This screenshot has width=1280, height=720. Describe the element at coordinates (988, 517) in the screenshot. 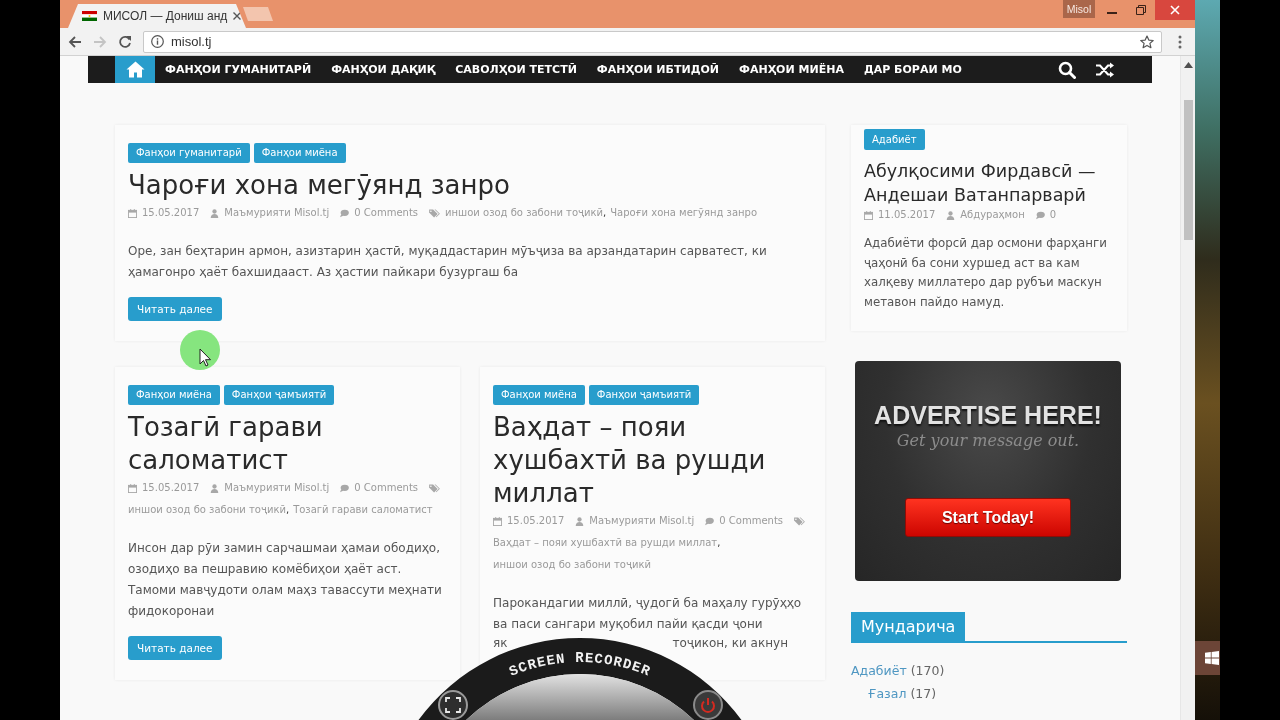

I see `start-today-button: Start Today!` at that location.